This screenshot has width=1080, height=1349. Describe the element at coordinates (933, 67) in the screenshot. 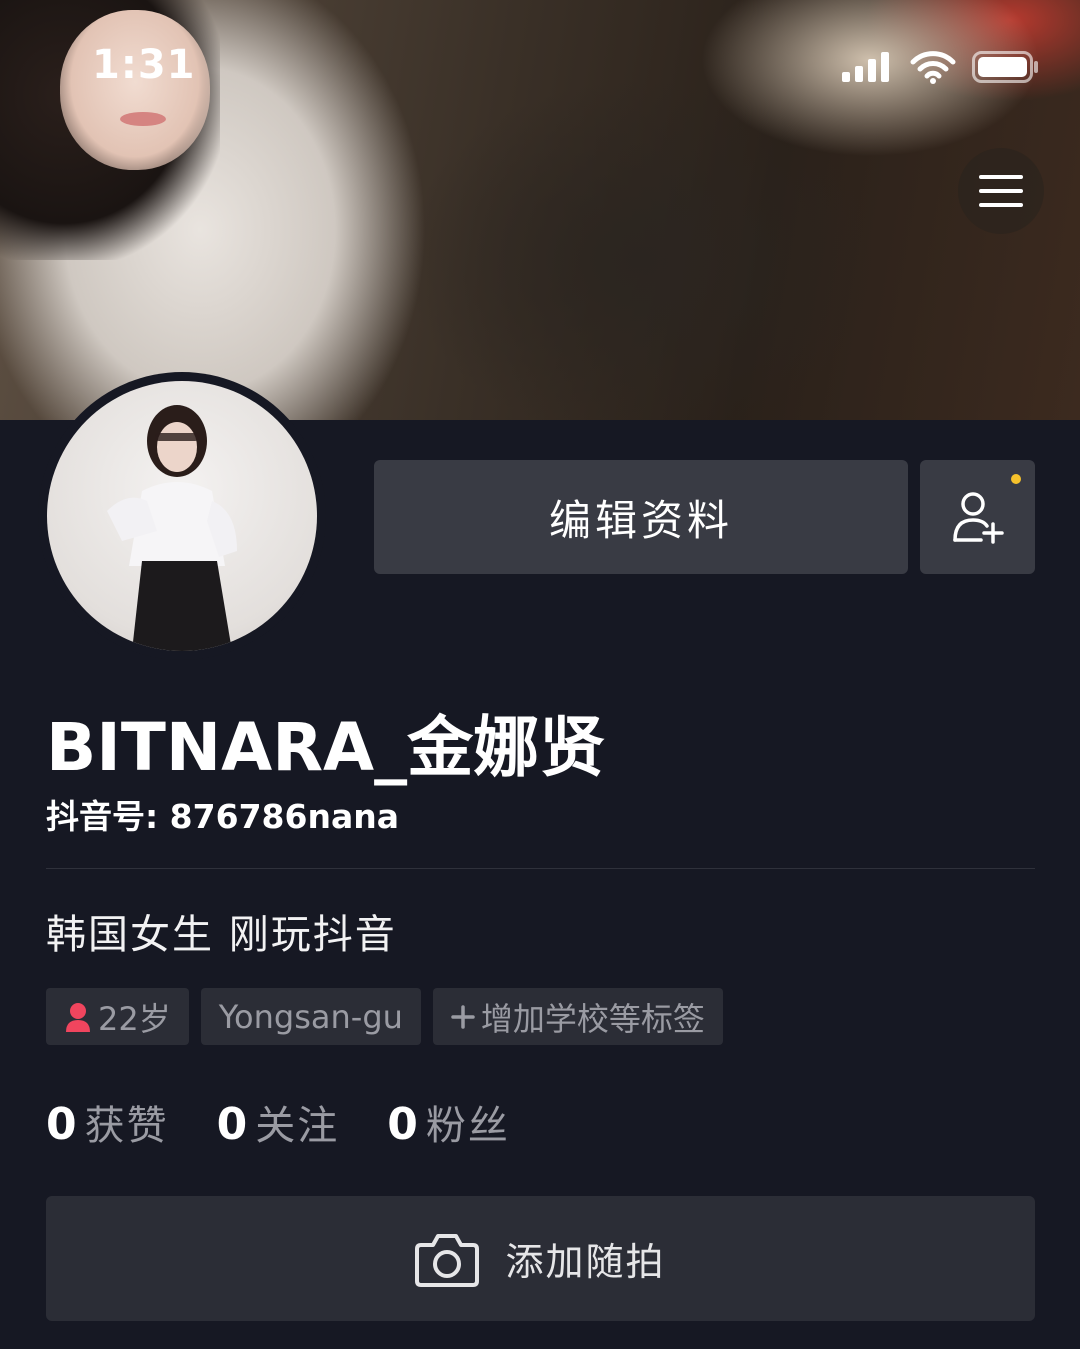

I see `wifi-icon` at that location.